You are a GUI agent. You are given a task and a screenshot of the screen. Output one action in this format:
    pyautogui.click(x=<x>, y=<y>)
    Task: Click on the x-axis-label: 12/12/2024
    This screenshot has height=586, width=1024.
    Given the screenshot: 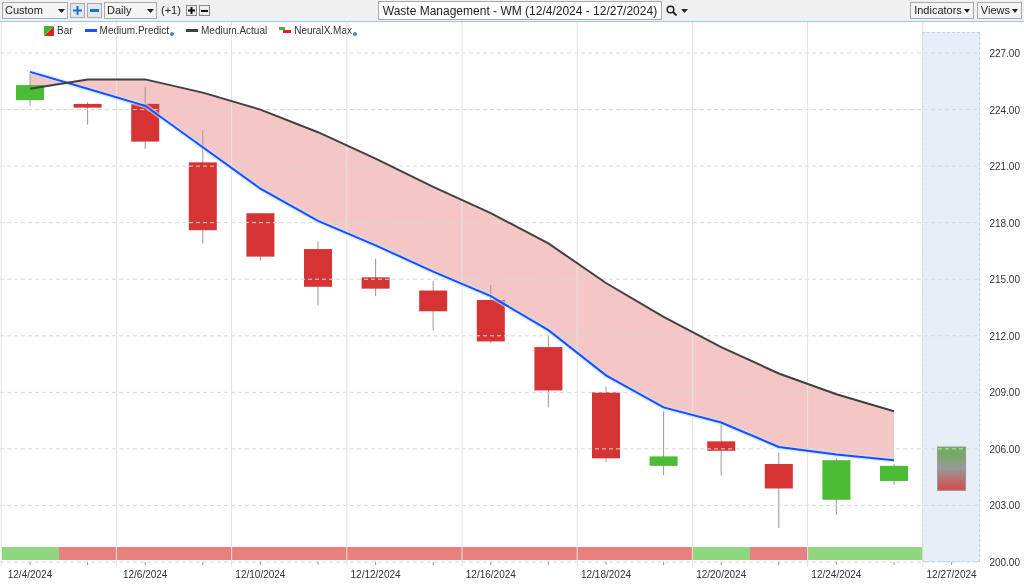 What is the action you would take?
    pyautogui.click(x=375, y=574)
    